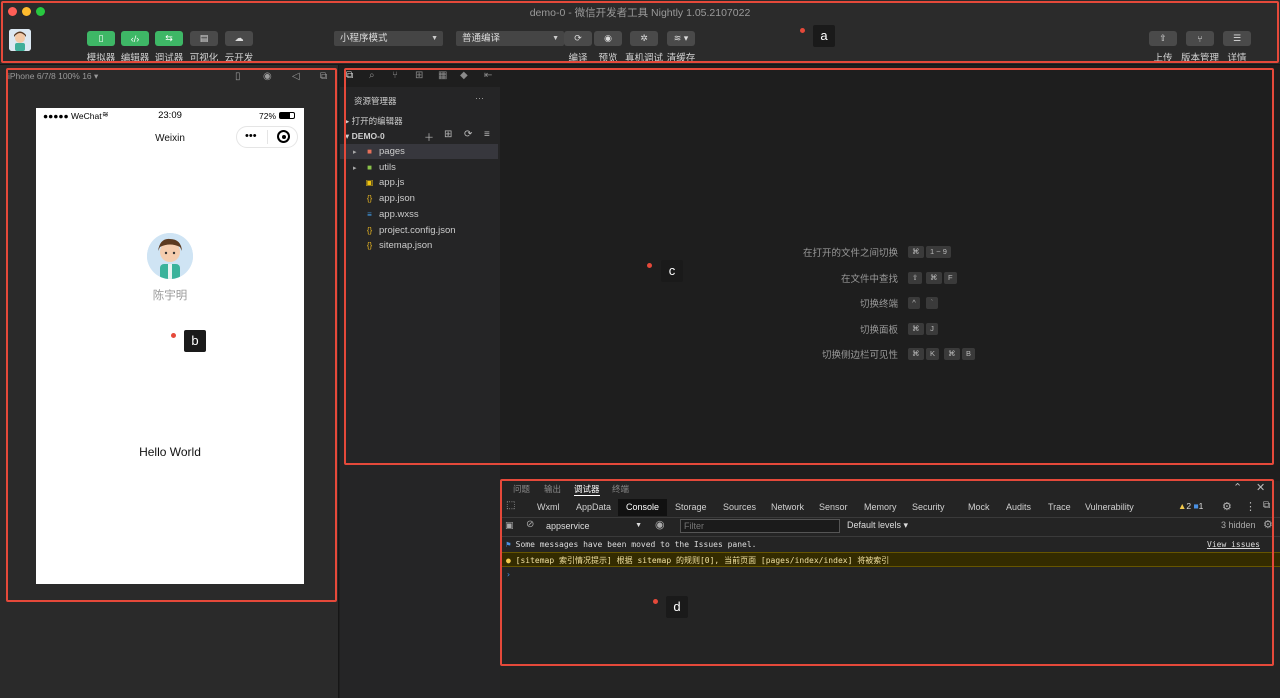 This screenshot has width=1280, height=698. What do you see at coordinates (448, 134) in the screenshot?
I see `new-folder-icon: ⊞` at bounding box center [448, 134].